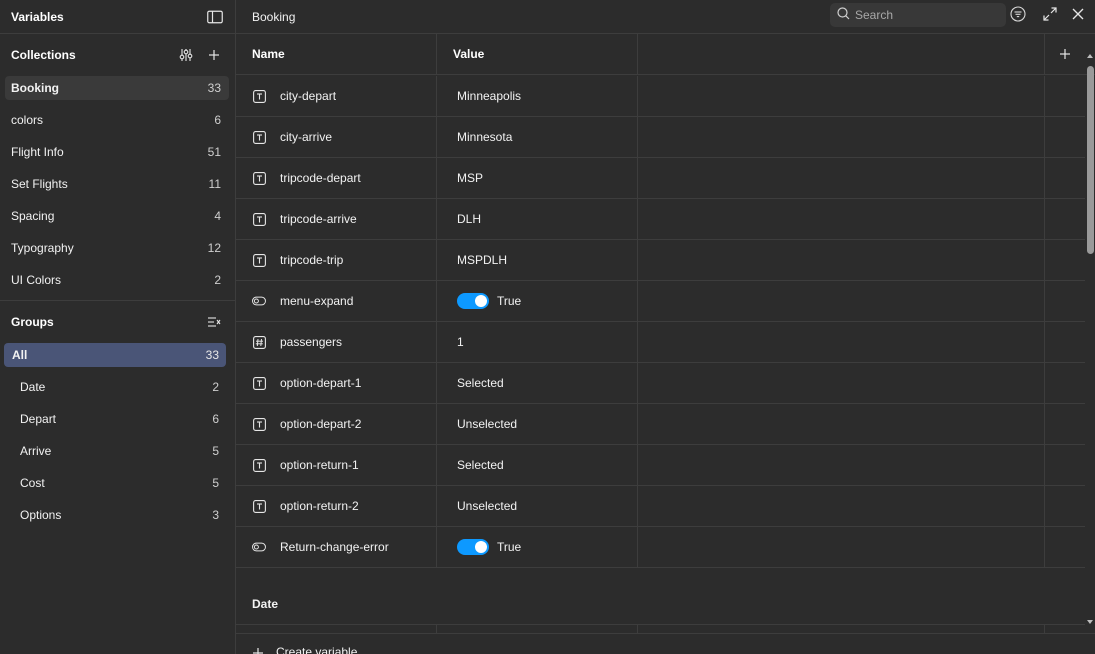 This screenshot has width=1095, height=654. I want to click on variable-name: option-depart-2, so click(320, 424).